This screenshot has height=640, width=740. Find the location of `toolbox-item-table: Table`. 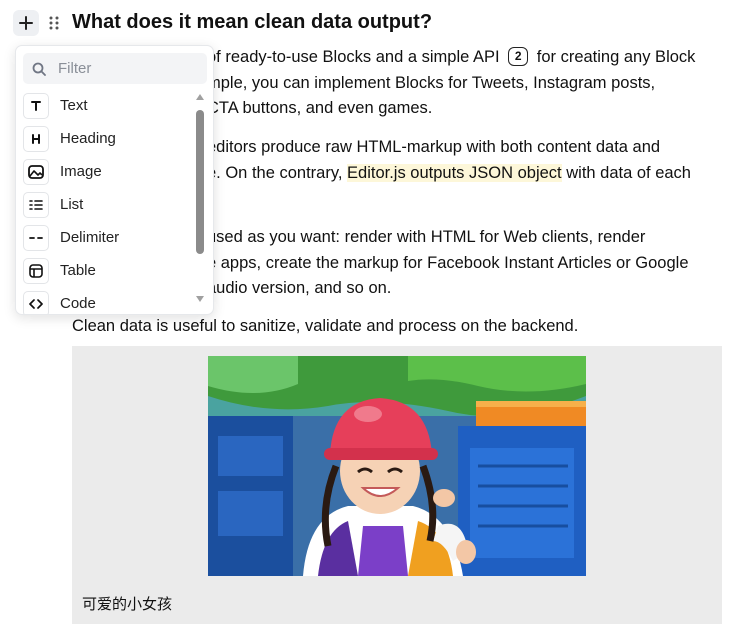

toolbox-item-table: Table is located at coordinates (110, 270).